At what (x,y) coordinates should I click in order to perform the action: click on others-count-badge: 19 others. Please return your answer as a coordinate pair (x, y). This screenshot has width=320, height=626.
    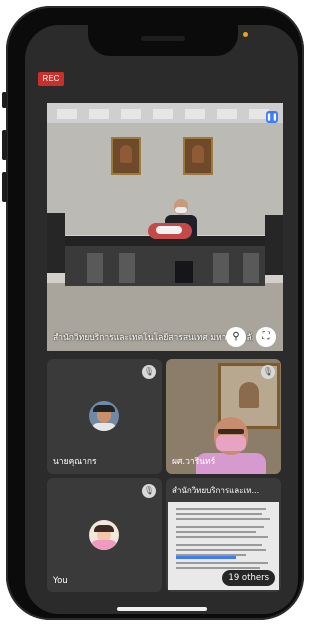
    Looking at the image, I should click on (248, 578).